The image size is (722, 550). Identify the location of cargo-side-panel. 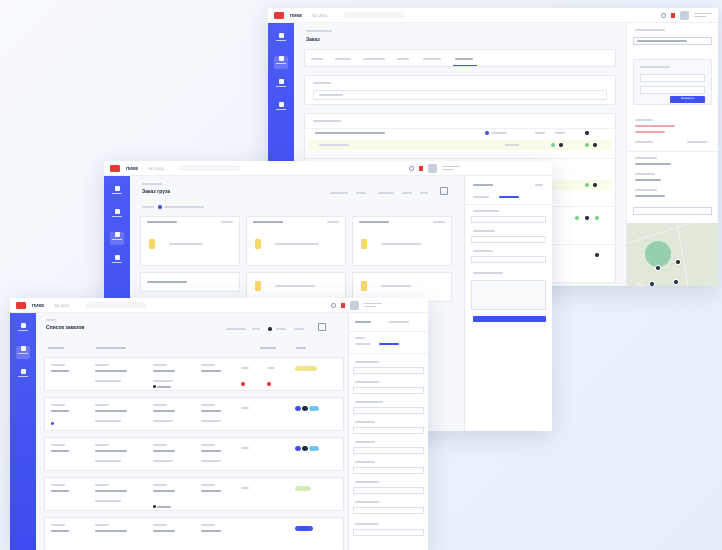
(508, 303).